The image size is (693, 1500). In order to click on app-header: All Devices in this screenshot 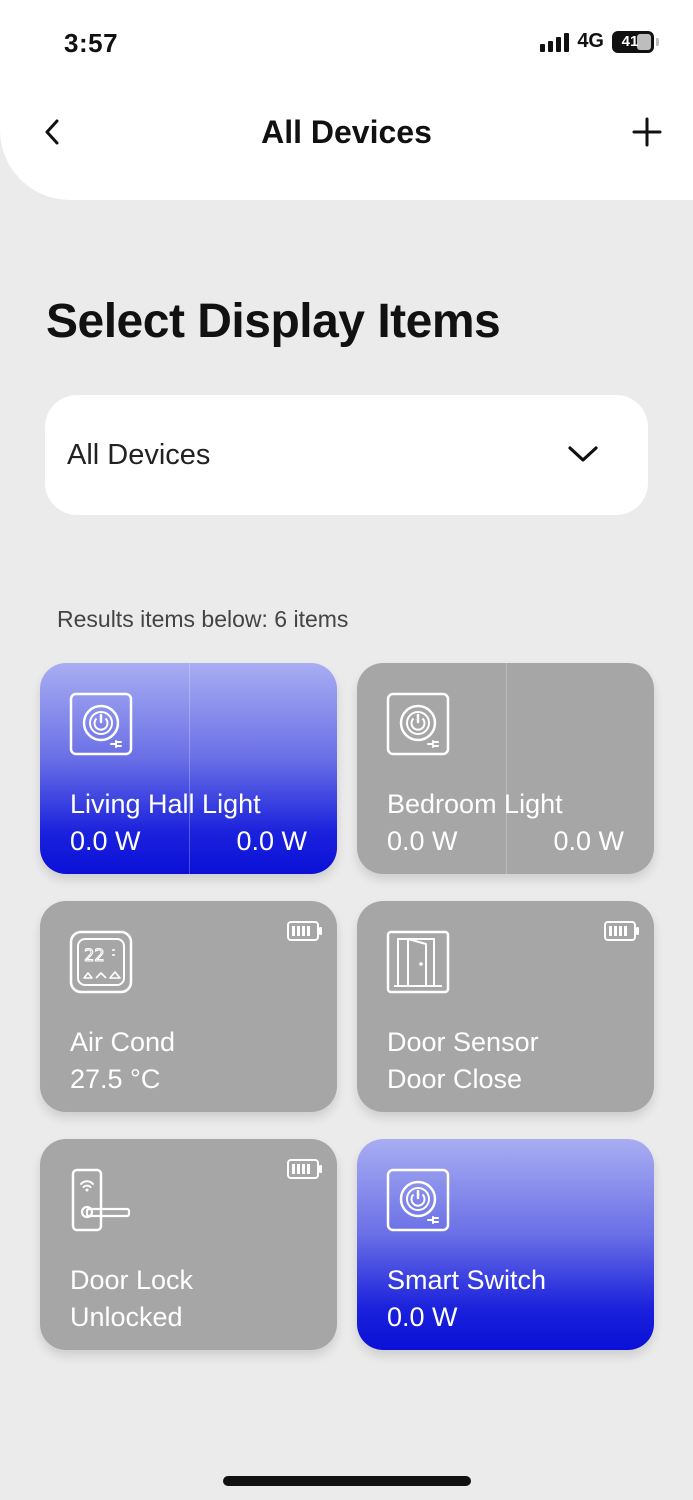, I will do `click(346, 144)`.